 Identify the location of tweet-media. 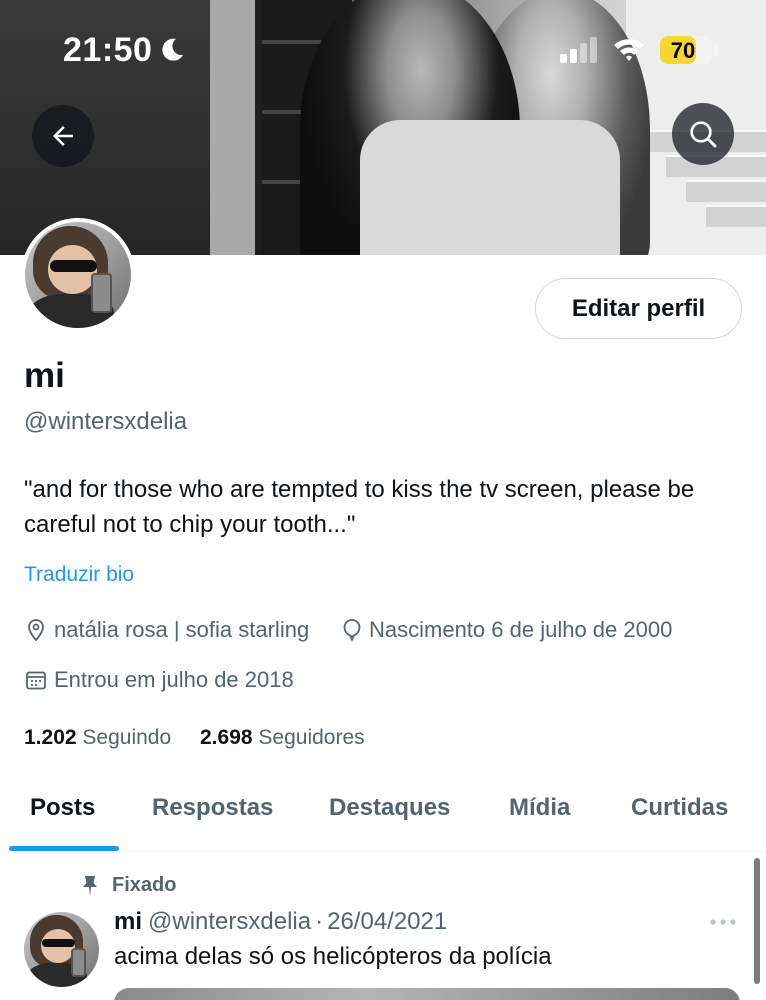
(427, 994).